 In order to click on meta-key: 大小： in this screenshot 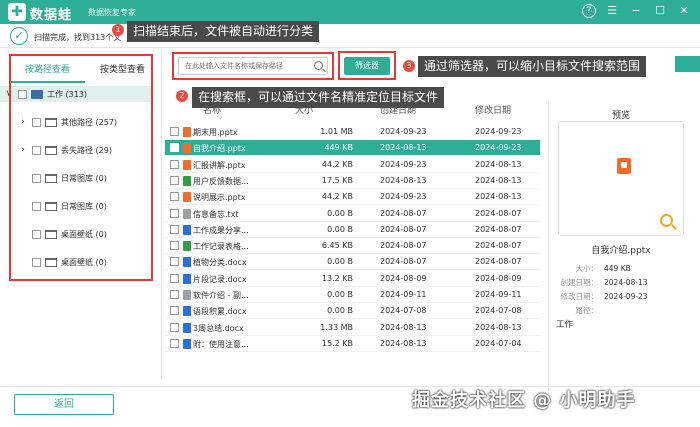, I will do `click(587, 268)`.